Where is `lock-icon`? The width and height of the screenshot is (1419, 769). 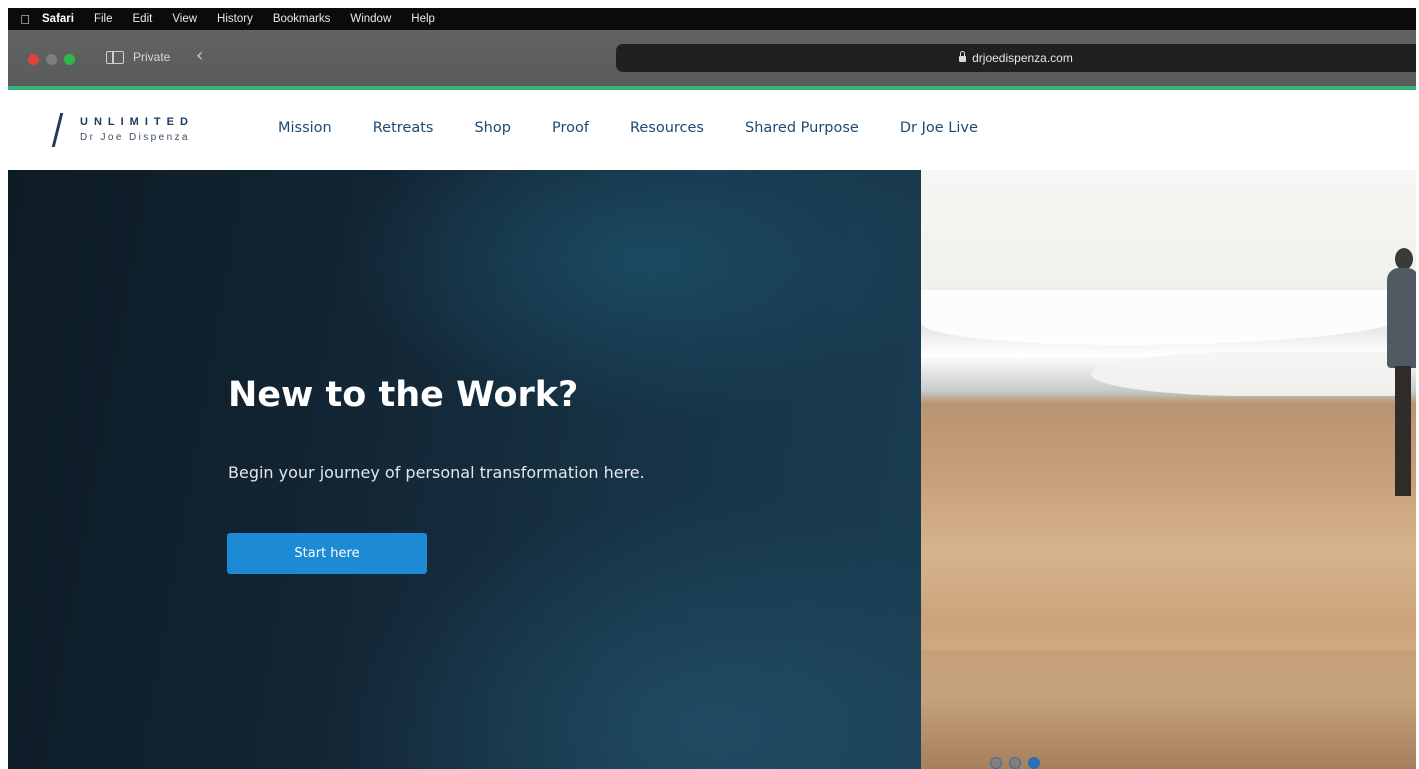 lock-icon is located at coordinates (963, 56).